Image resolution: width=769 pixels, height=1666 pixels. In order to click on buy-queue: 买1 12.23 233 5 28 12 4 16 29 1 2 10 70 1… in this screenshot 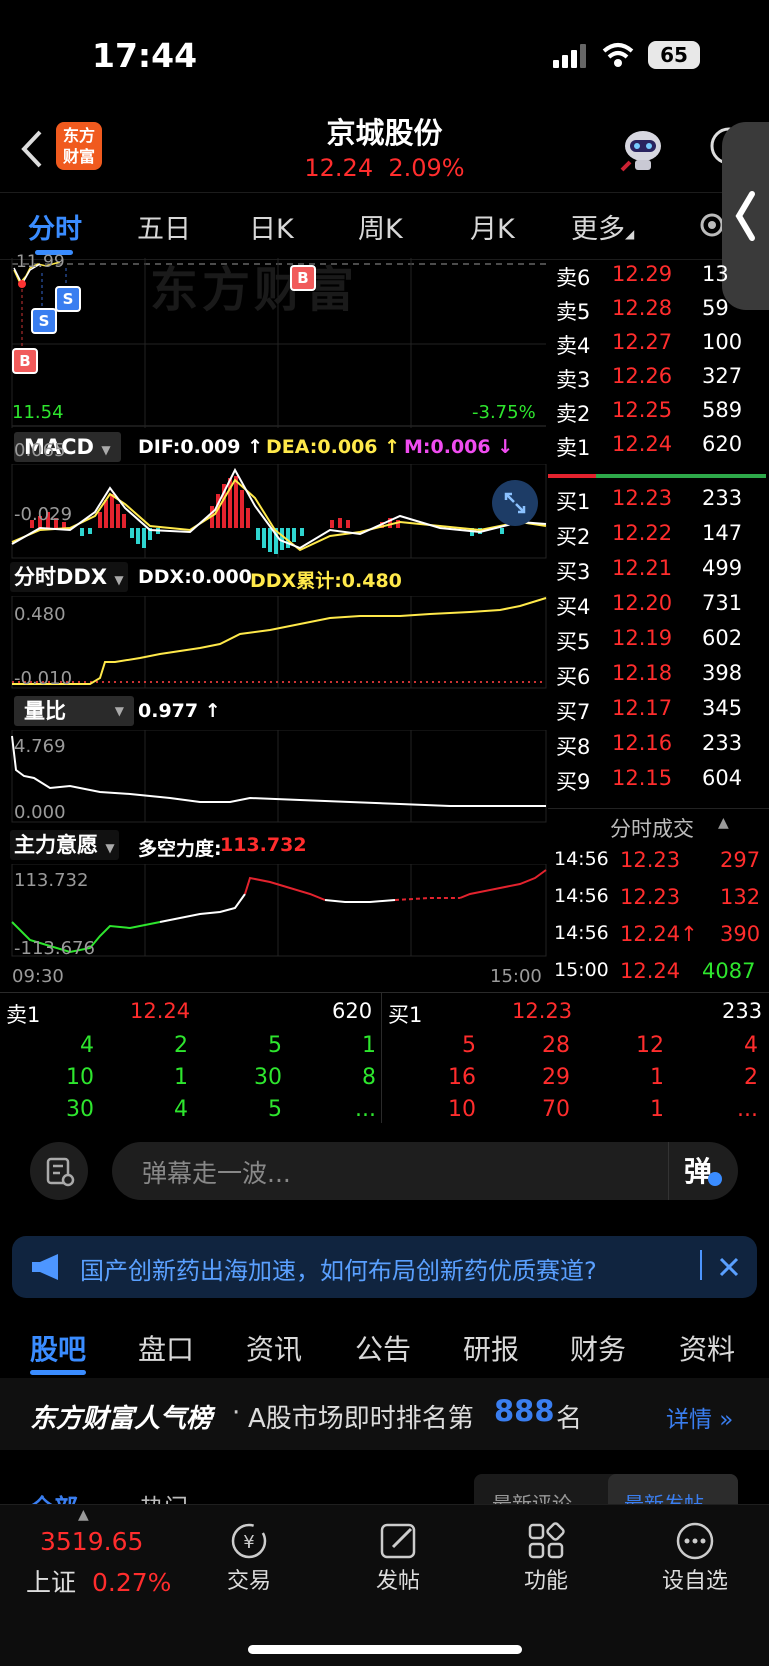, I will do `click(575, 1058)`.